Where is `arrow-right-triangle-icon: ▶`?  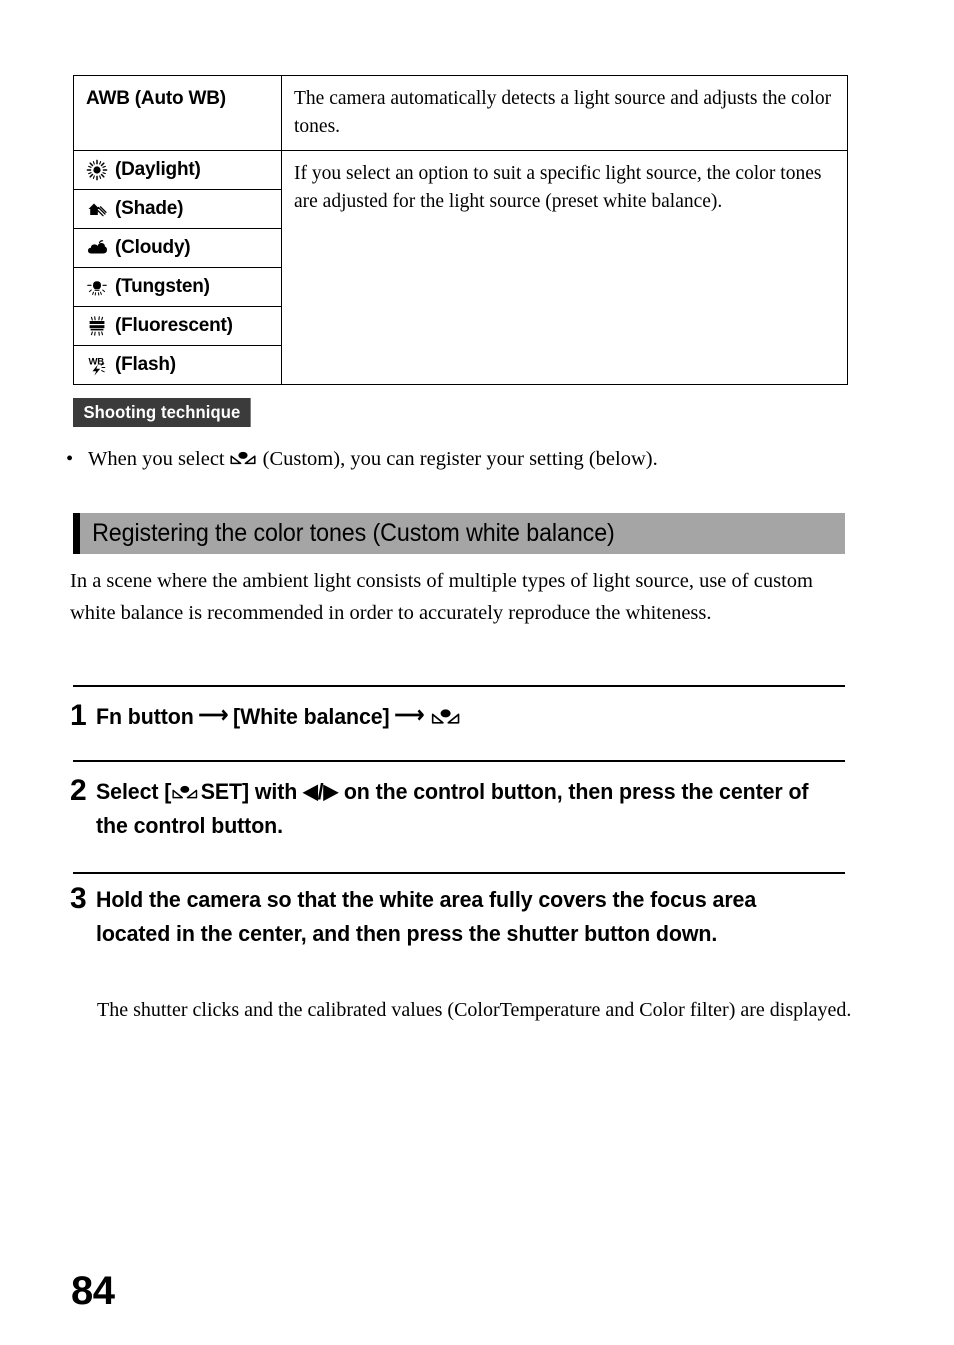
arrow-right-triangle-icon: ▶ is located at coordinates (330, 792).